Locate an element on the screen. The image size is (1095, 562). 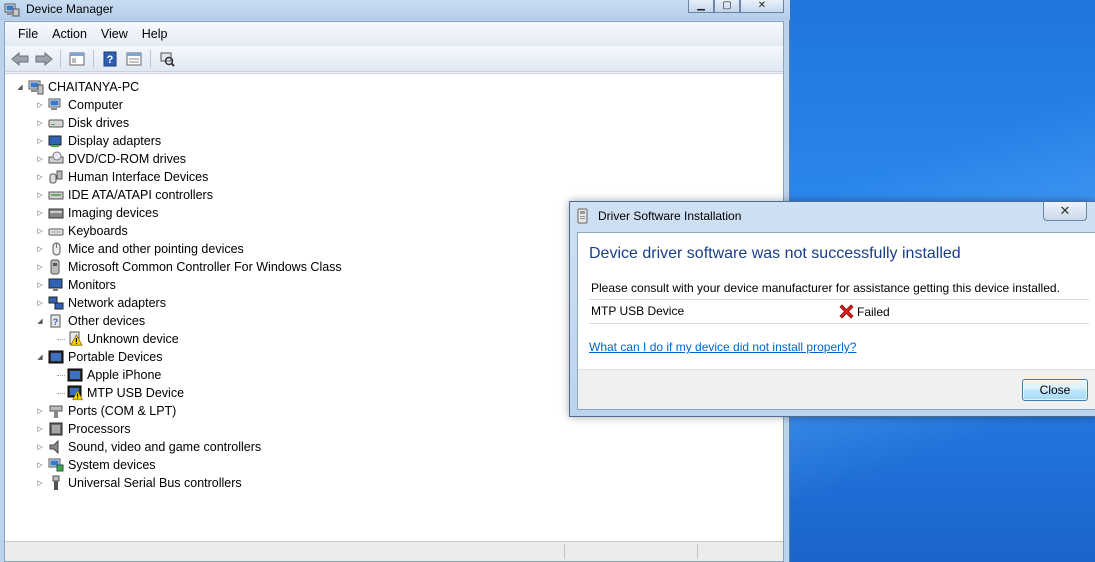
device-category-row: ▷ Monitors is located at coordinates (75, 285).